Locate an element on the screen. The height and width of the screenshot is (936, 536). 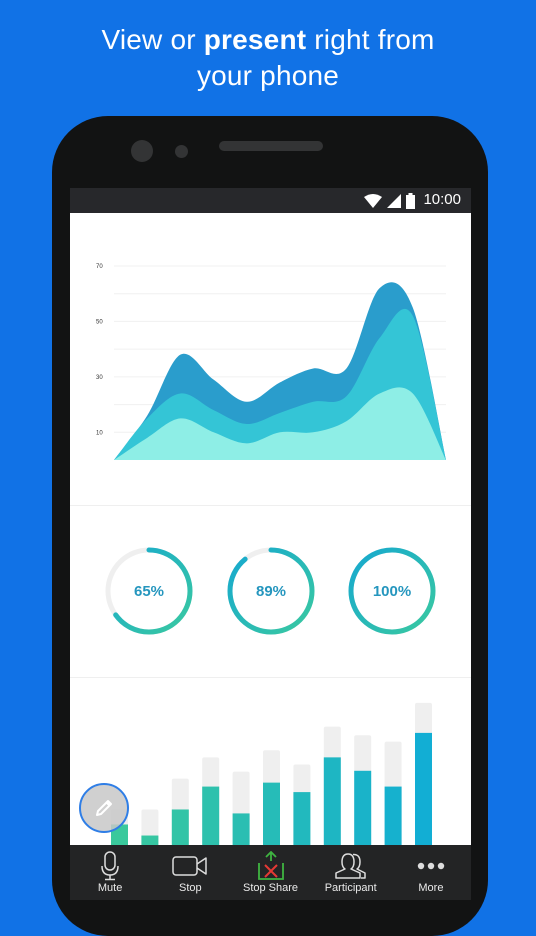
mute-button: Mute is located at coordinates (110, 872).